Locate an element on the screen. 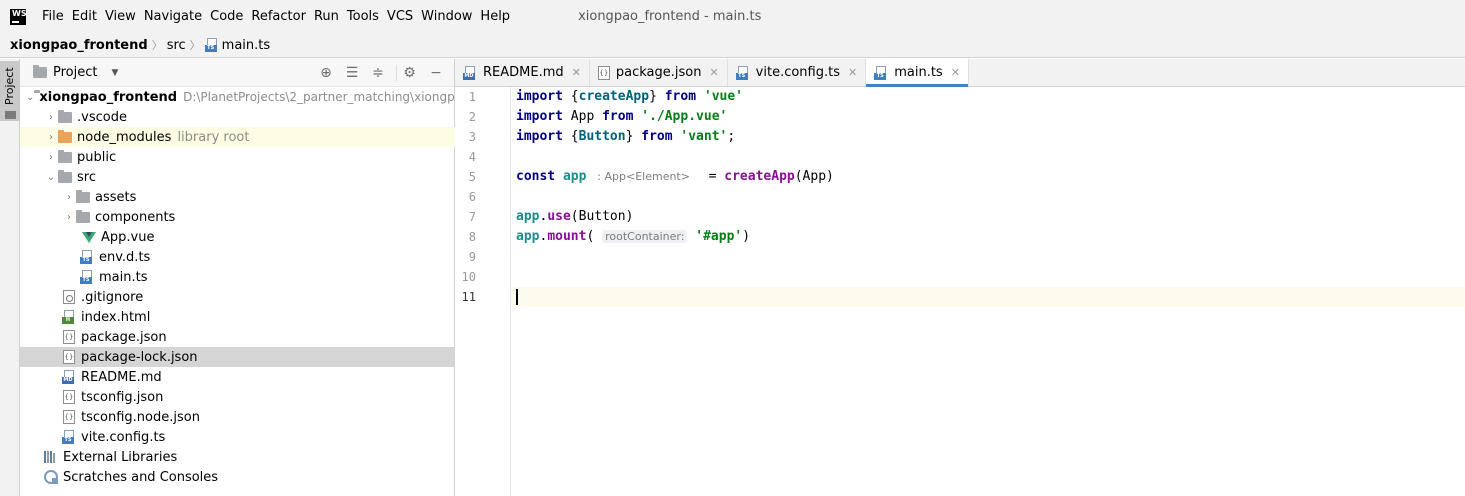  tree-item-src: ⌄ src is located at coordinates (237, 177).